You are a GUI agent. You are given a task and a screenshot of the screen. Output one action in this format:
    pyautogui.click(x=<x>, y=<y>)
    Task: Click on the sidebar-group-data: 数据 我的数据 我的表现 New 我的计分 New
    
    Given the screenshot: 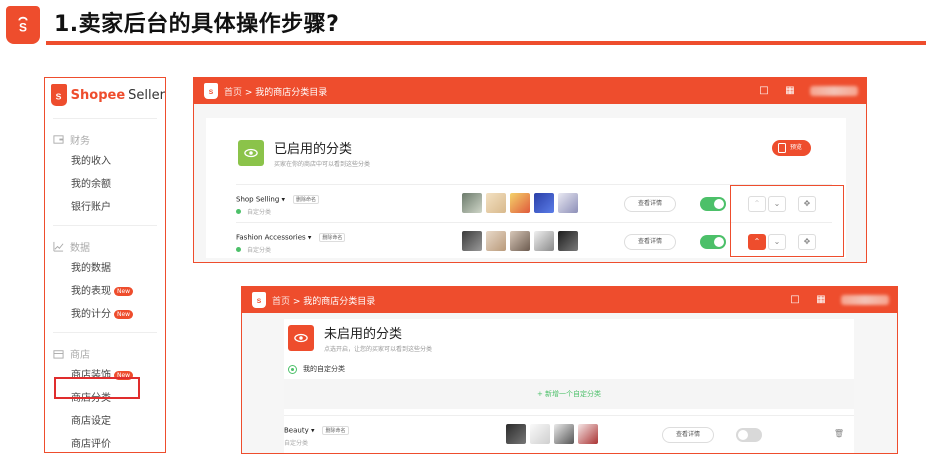 What is the action you would take?
    pyautogui.click(x=105, y=280)
    